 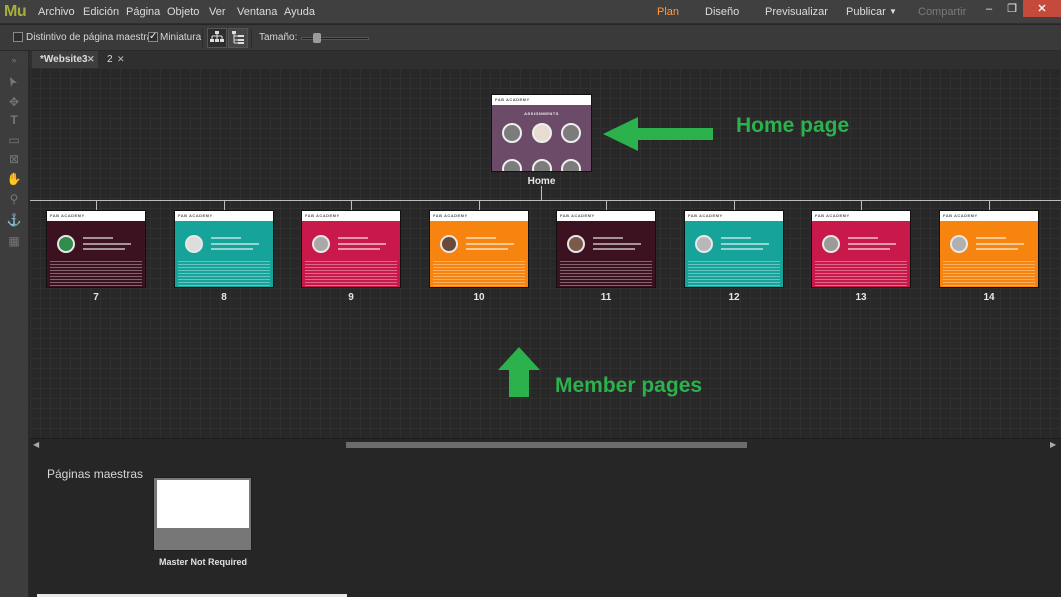 I want to click on size-label: Tamaño:, so click(x=278, y=37).